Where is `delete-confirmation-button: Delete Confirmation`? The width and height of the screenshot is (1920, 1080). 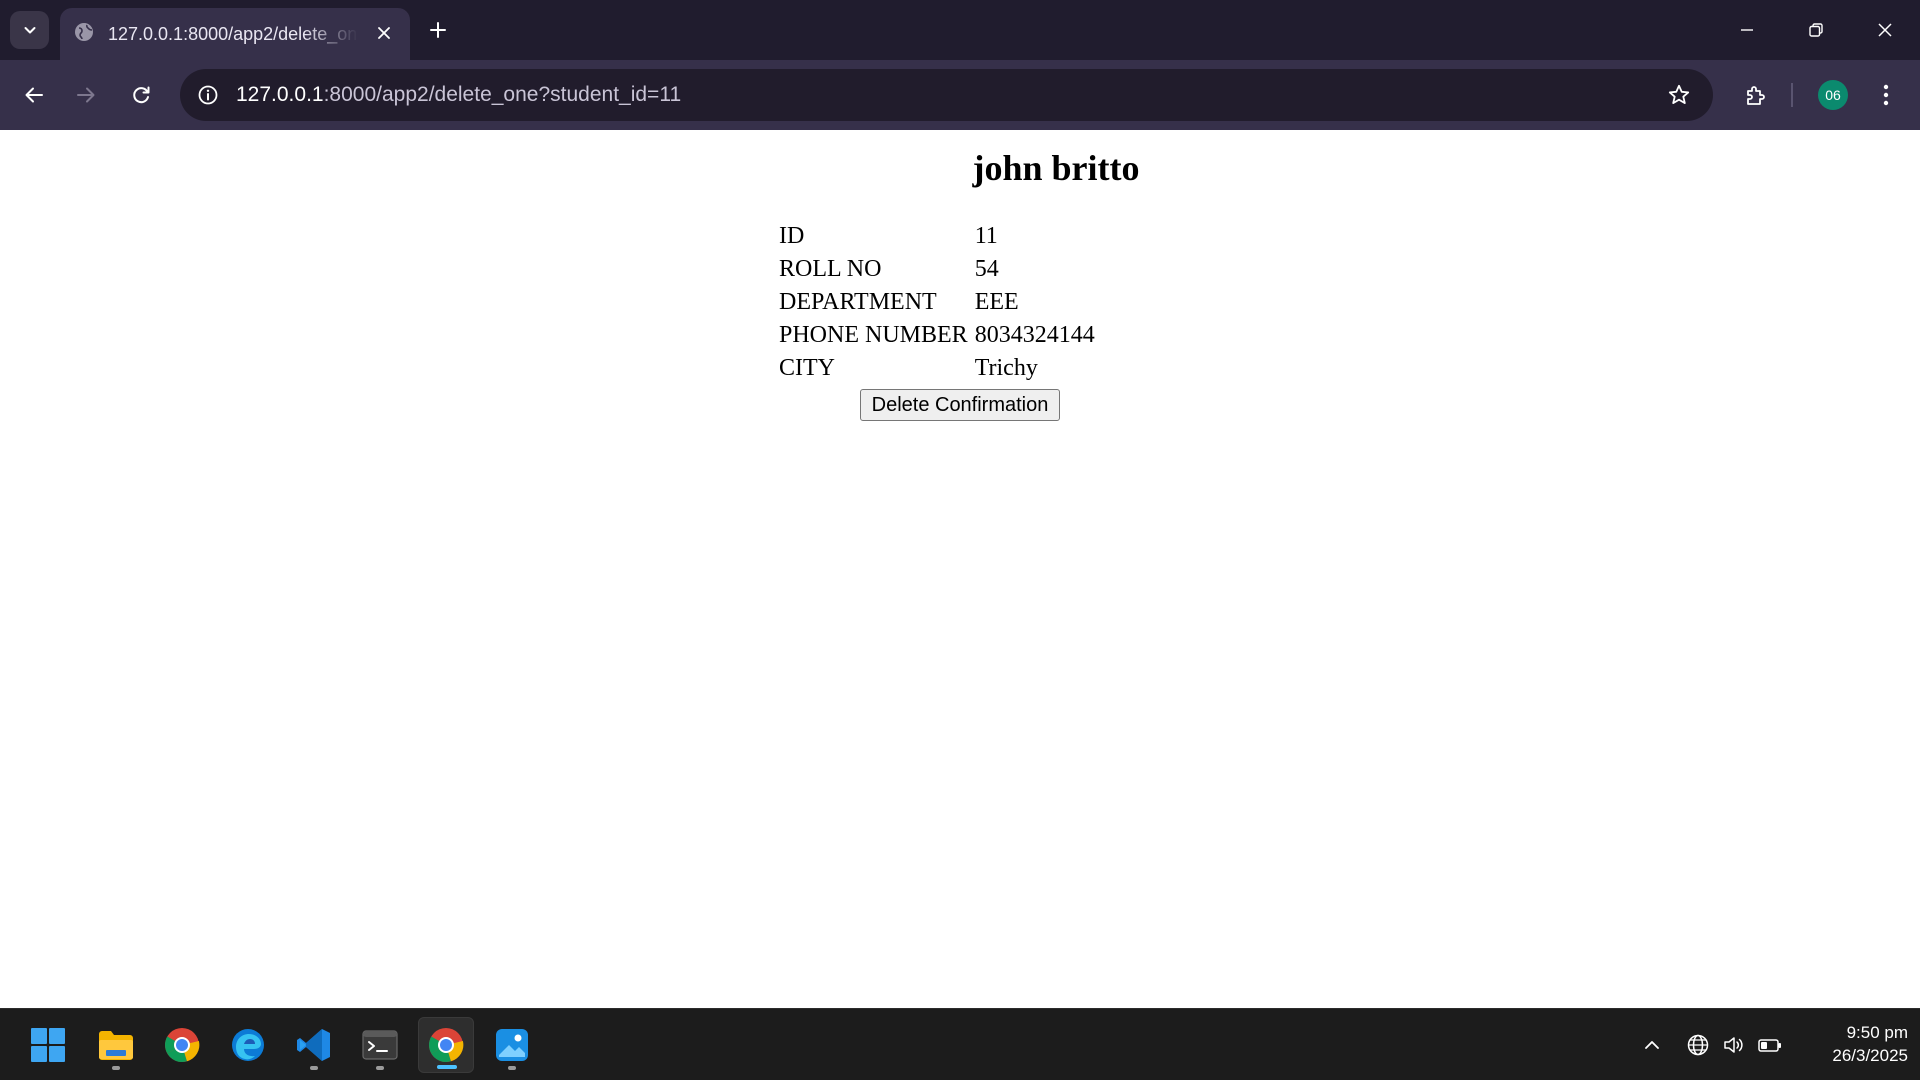 delete-confirmation-button: Delete Confirmation is located at coordinates (960, 405).